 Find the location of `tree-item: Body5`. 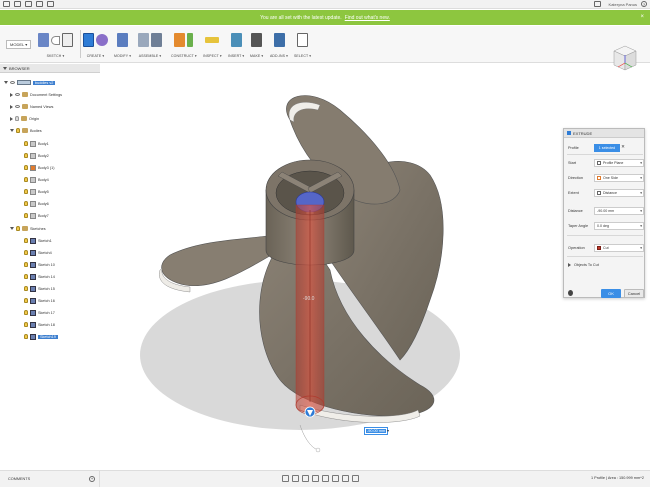

tree-item: Body5 is located at coordinates (36, 191).